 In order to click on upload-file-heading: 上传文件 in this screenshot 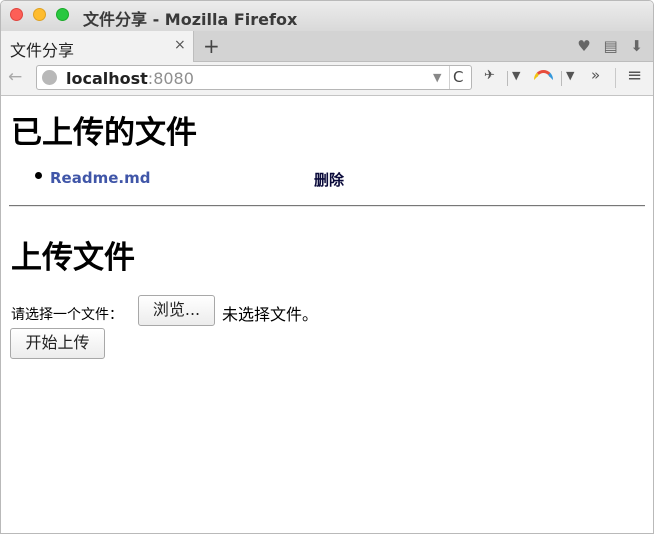, I will do `click(73, 258)`.